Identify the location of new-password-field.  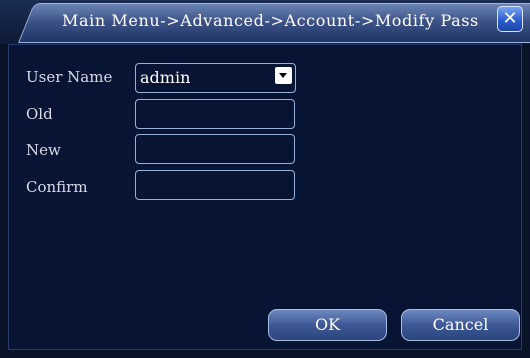
(215, 149).